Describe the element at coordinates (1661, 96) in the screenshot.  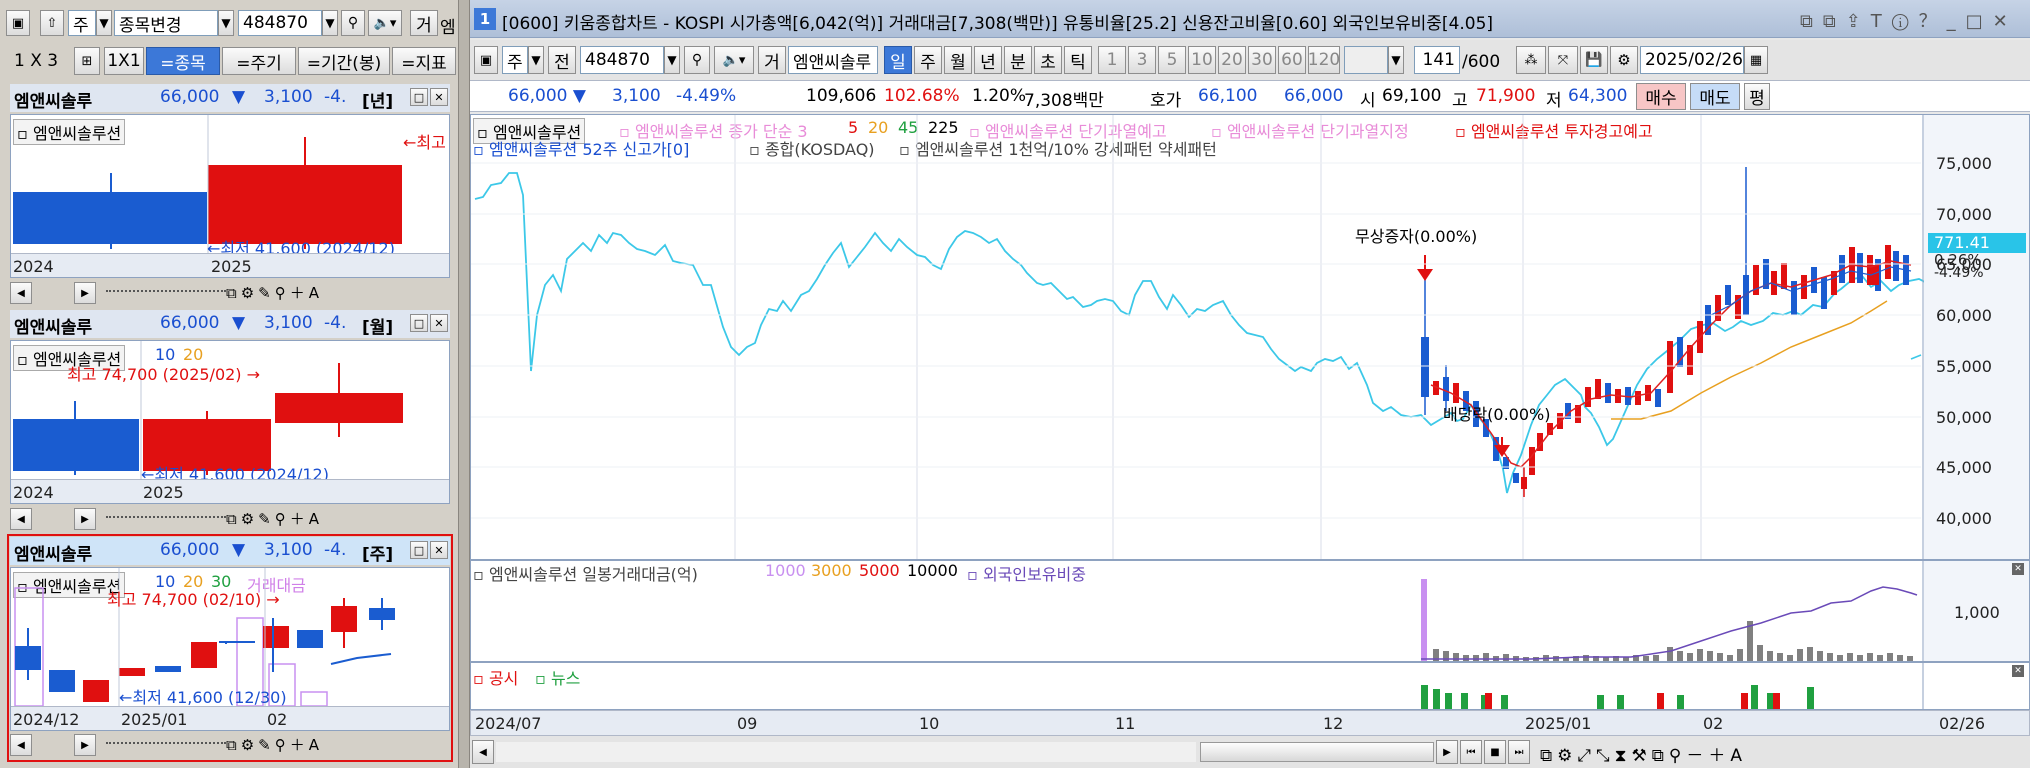
I see `buy-button: 매수` at that location.